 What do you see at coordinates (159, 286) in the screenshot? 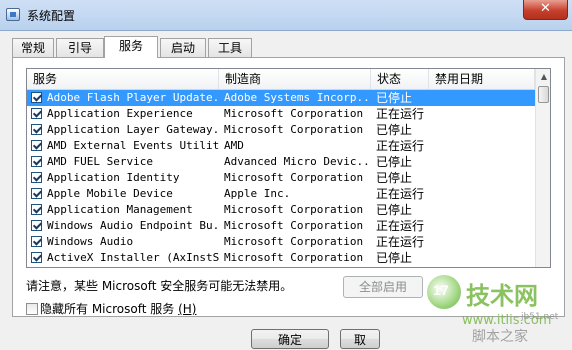
I see `notice-text: 请注意，某些 Microsoft 安全服务可能无法禁用。` at bounding box center [159, 286].